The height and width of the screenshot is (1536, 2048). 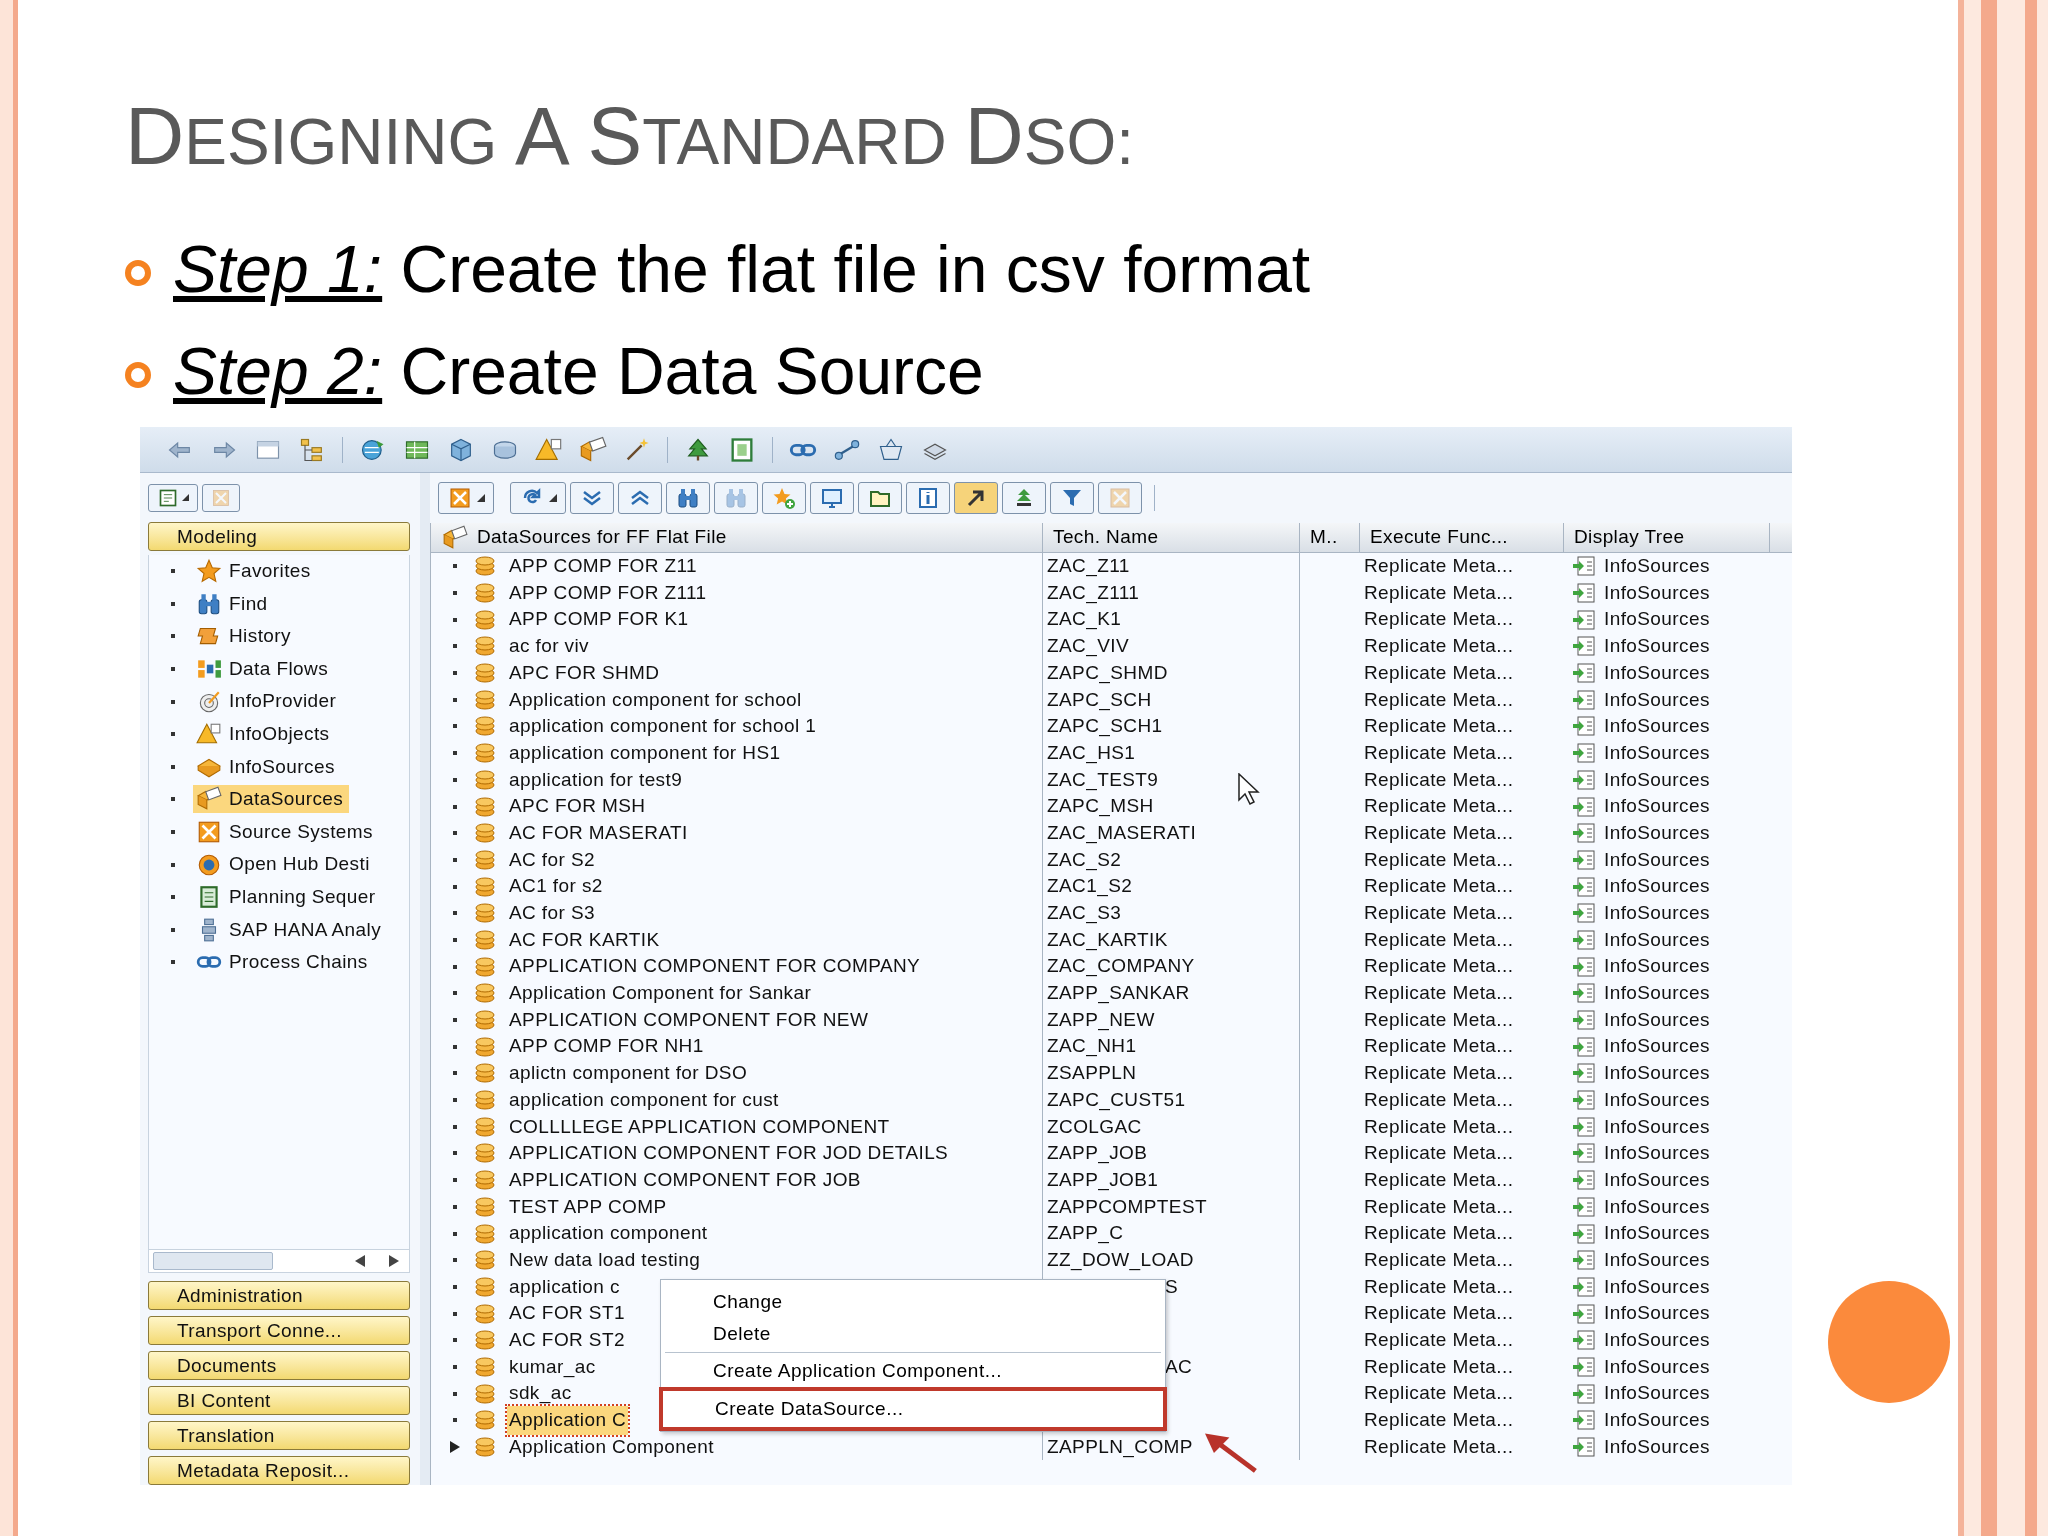 What do you see at coordinates (608, 593) in the screenshot?
I see `row-name: APP COMP FOR Z111` at bounding box center [608, 593].